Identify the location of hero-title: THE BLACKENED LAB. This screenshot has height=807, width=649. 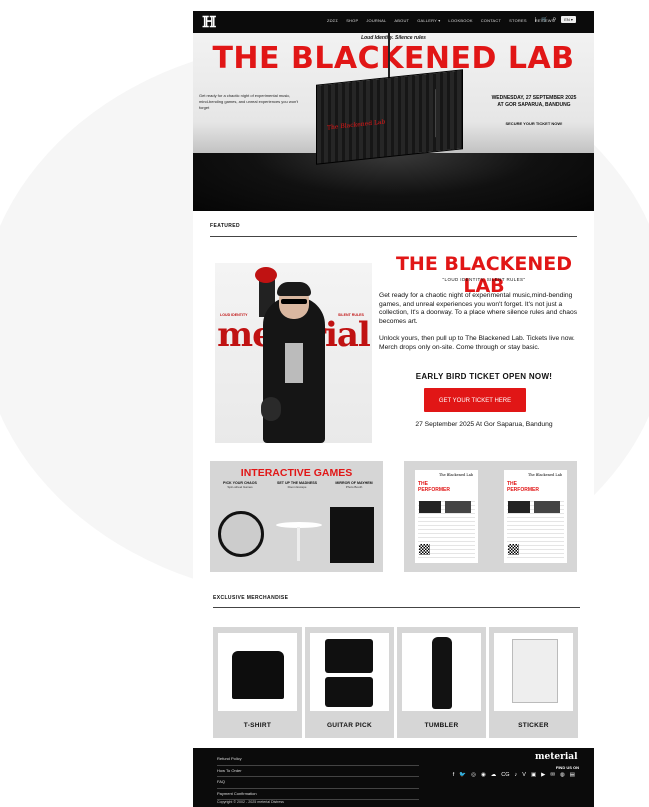
(393, 58).